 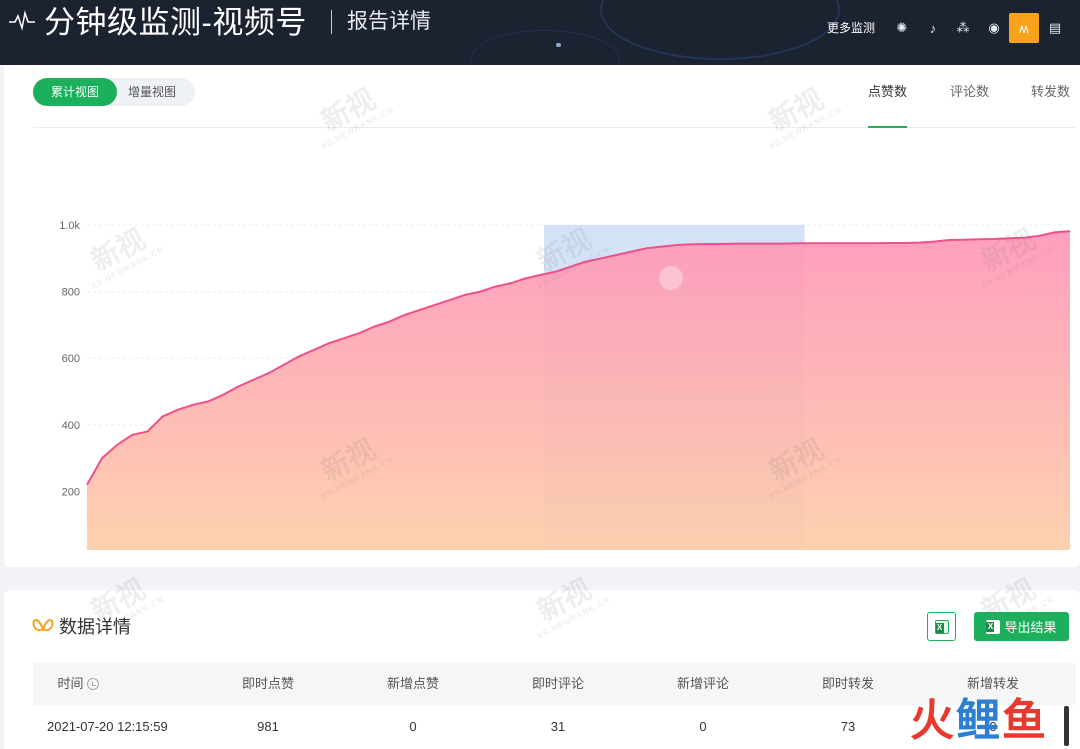 I want to click on channels-logo-icon, so click(x=43, y=625).